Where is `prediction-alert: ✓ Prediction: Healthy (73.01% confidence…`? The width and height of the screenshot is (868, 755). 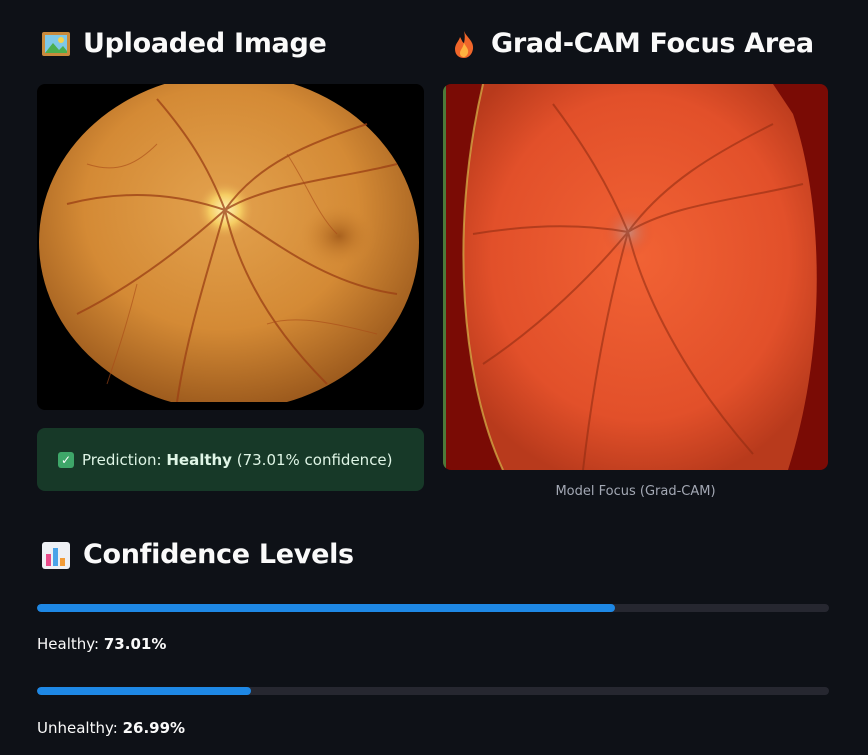
prediction-alert: ✓ Prediction: Healthy (73.01% confidence… is located at coordinates (230, 459).